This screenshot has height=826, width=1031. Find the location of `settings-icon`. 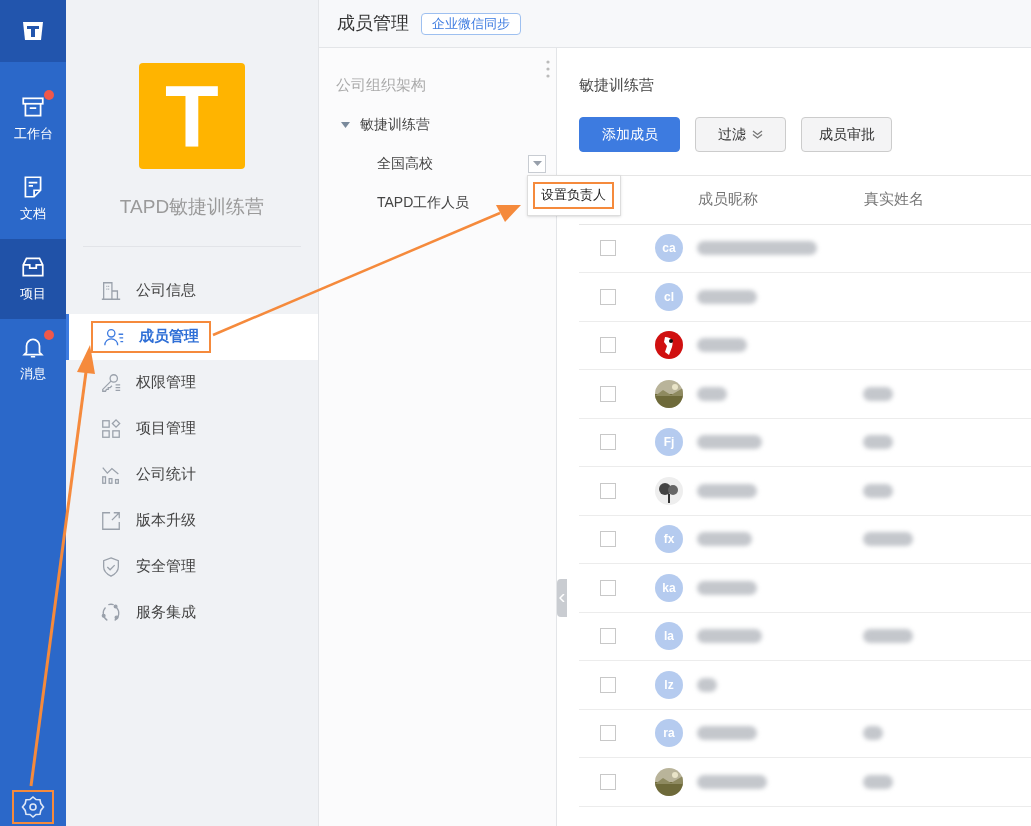

settings-icon is located at coordinates (33, 807).